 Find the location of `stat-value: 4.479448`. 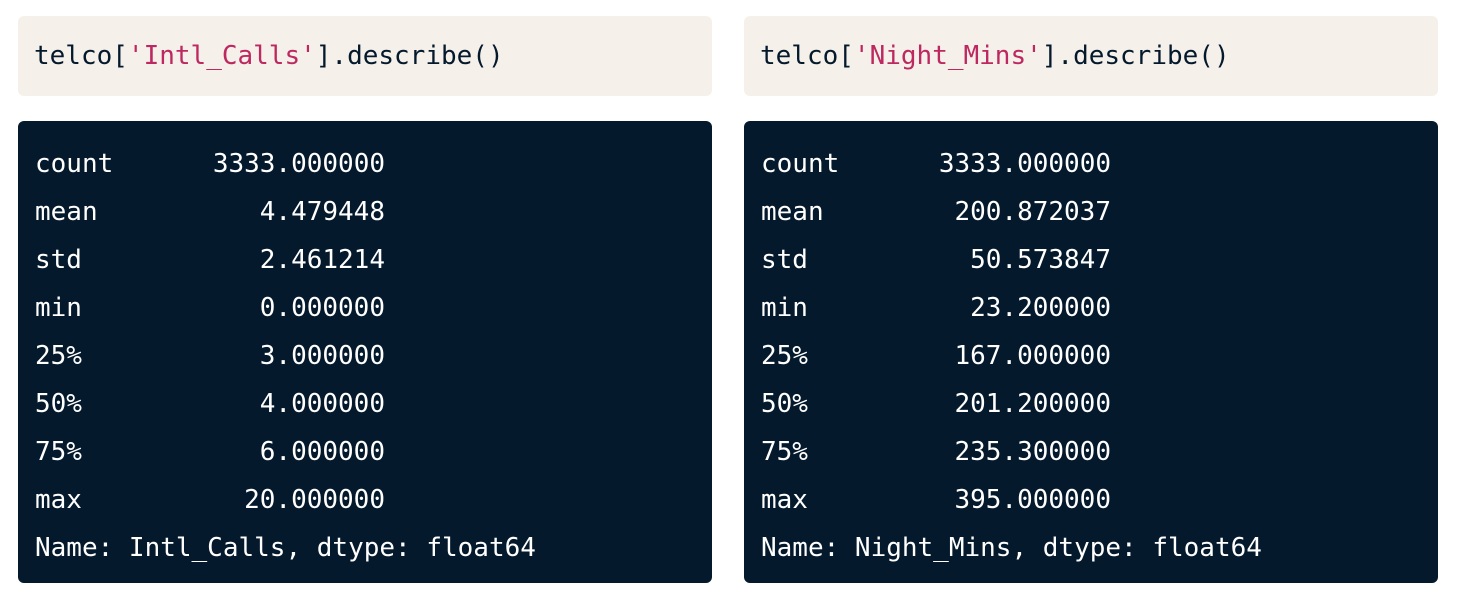

stat-value: 4.479448 is located at coordinates (322, 212).